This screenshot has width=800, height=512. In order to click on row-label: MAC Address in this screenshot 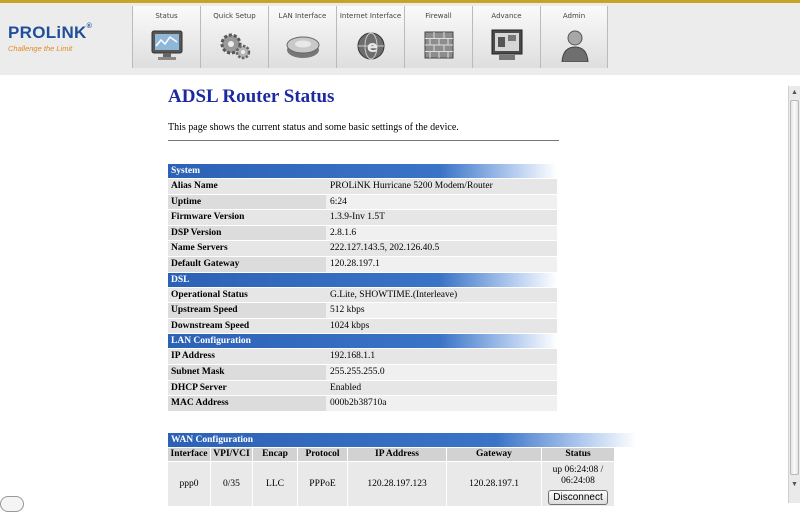, I will do `click(247, 403)`.